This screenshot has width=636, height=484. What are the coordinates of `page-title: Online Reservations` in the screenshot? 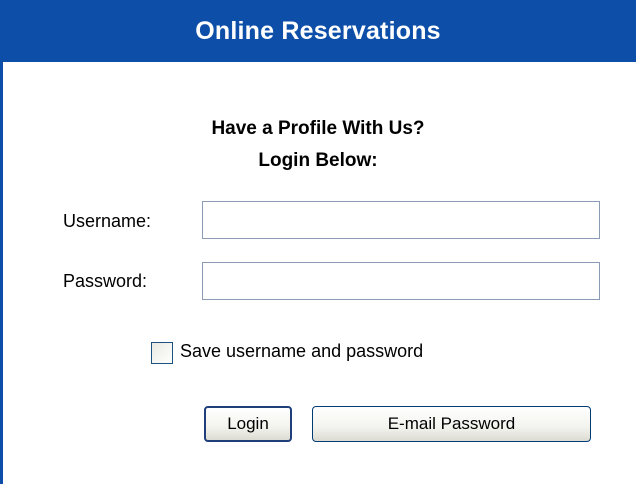 It's located at (318, 30).